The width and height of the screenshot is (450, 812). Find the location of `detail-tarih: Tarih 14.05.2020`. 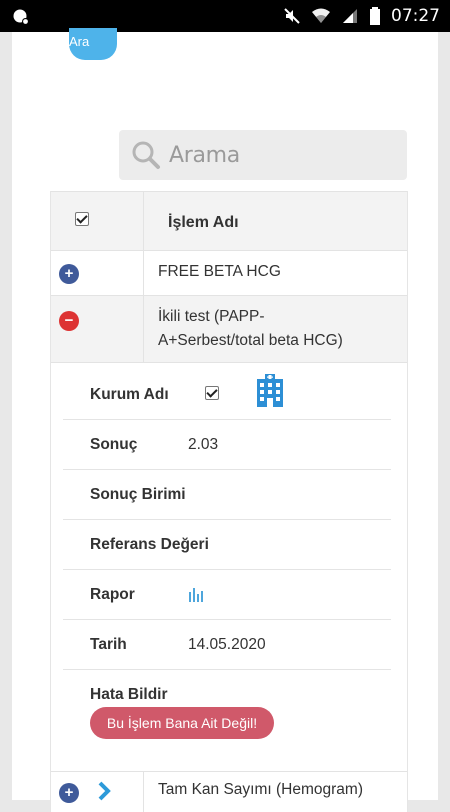

detail-tarih: Tarih 14.05.2020 is located at coordinates (227, 645).